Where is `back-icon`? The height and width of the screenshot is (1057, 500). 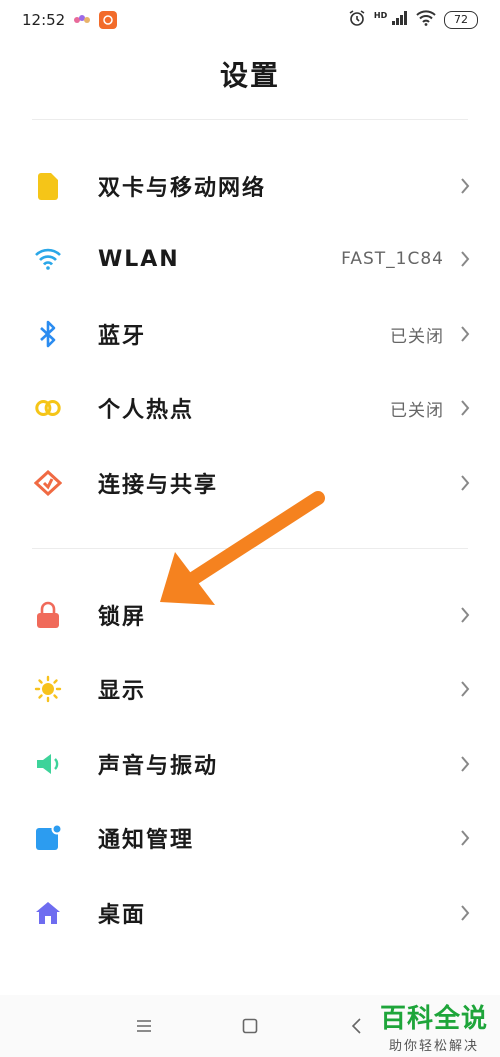
back-icon is located at coordinates (356, 1026).